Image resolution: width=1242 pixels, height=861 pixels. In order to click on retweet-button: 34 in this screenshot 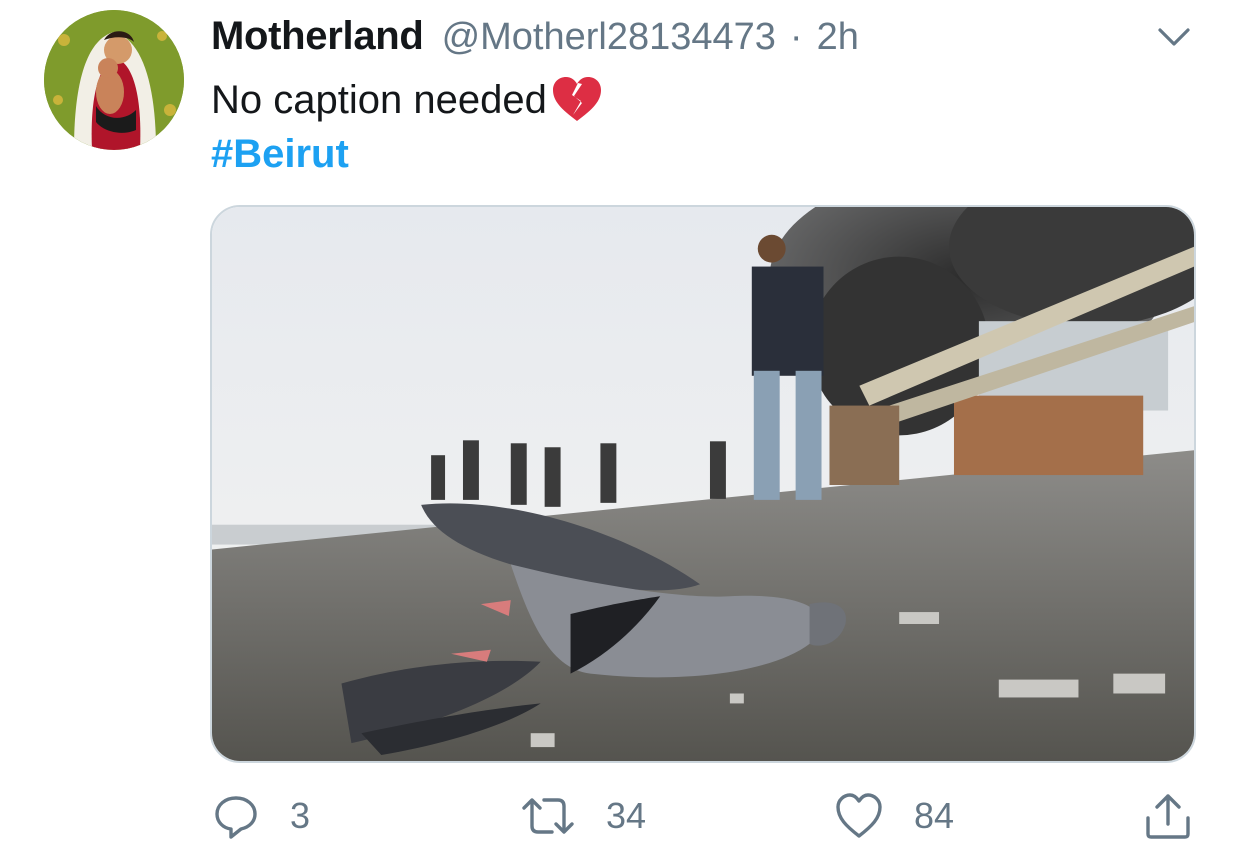, I will do `click(583, 816)`.